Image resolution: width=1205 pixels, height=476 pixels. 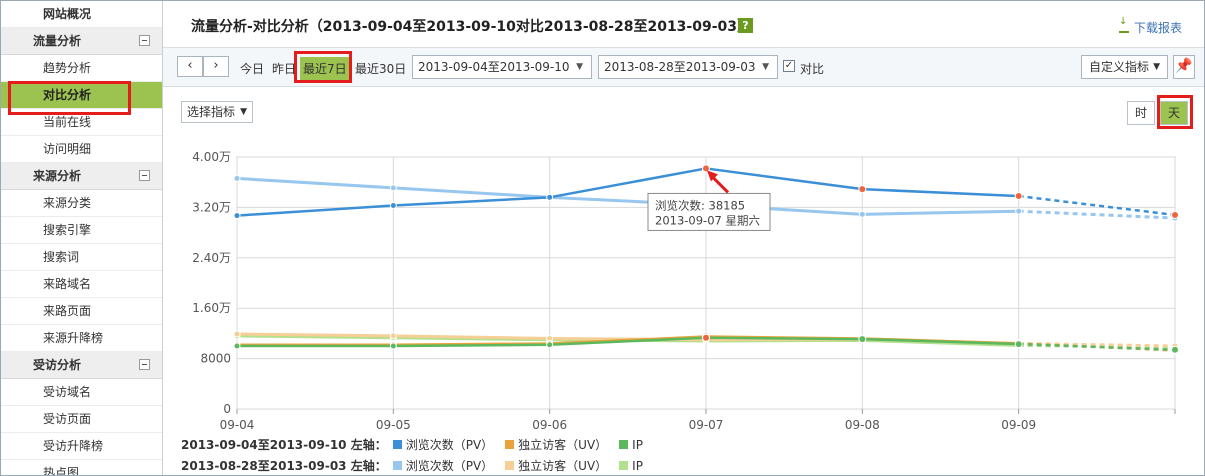 What do you see at coordinates (81, 257) in the screenshot?
I see `sidebar-item-search-term: 搜索词` at bounding box center [81, 257].